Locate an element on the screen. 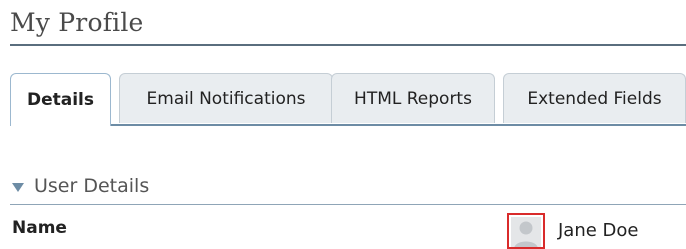 The height and width of the screenshot is (249, 686). avatar is located at coordinates (526, 231).